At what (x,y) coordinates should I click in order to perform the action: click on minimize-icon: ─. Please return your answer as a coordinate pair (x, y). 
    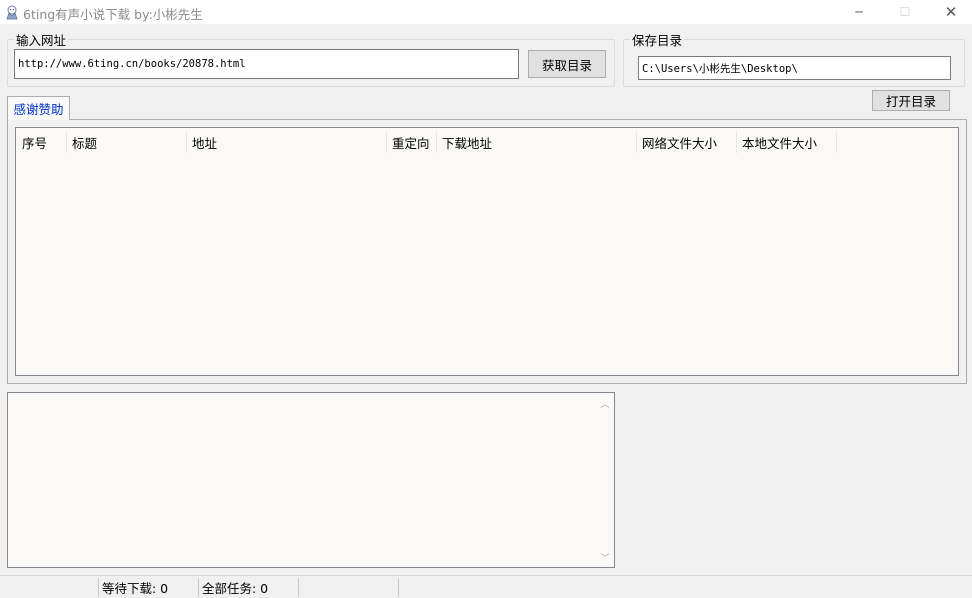
    Looking at the image, I should click on (859, 12).